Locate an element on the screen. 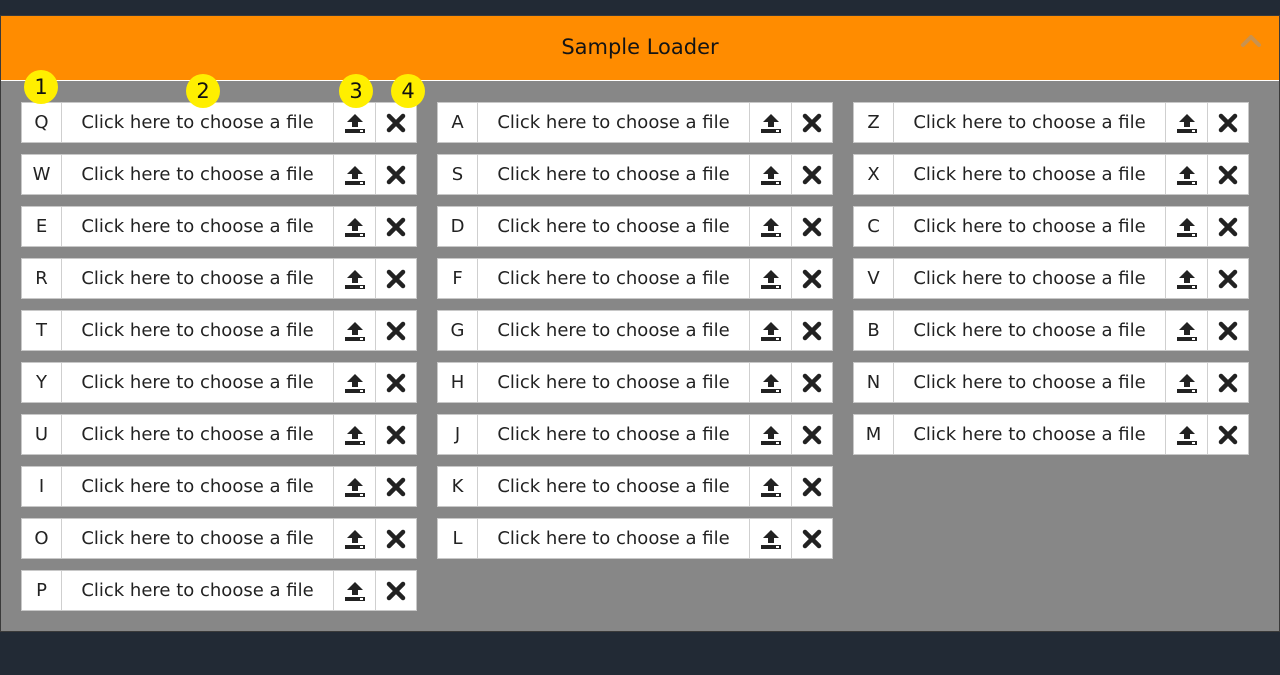 The width and height of the screenshot is (1280, 675). sample-slot-l: L Click here to choose a file is located at coordinates (635, 538).